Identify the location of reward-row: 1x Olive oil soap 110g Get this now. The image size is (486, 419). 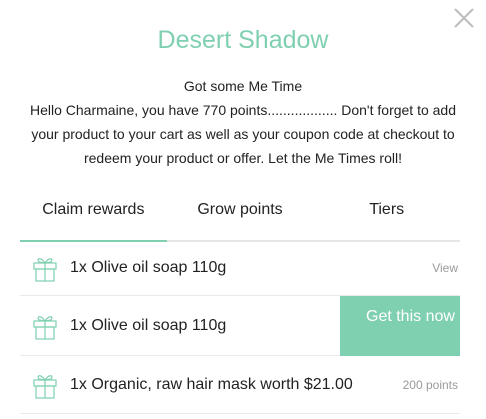
(240, 326).